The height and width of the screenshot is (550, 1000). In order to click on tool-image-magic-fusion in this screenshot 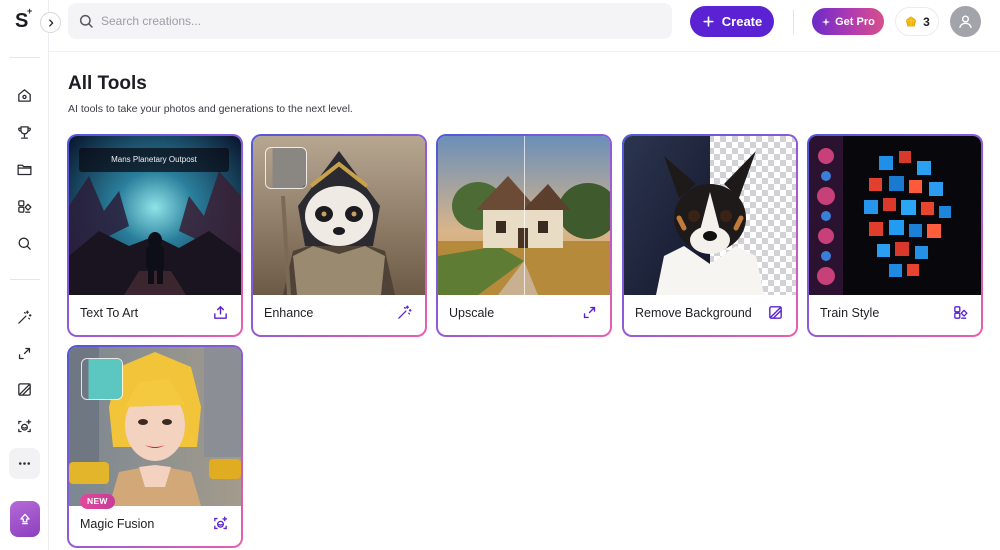, I will do `click(155, 426)`.